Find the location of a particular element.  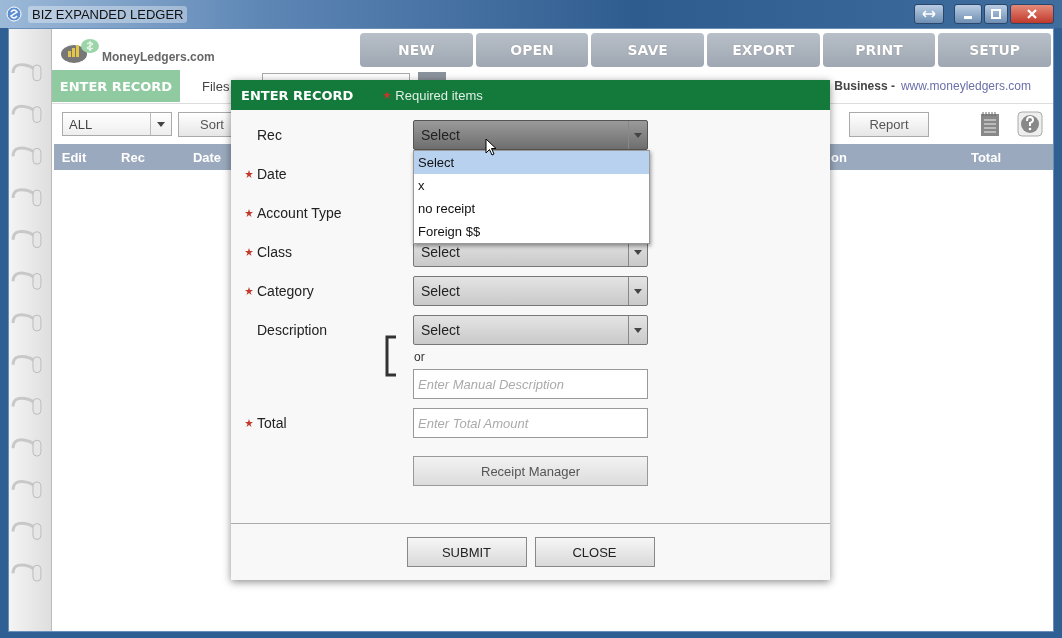

files-label: Files is located at coordinates (216, 86).